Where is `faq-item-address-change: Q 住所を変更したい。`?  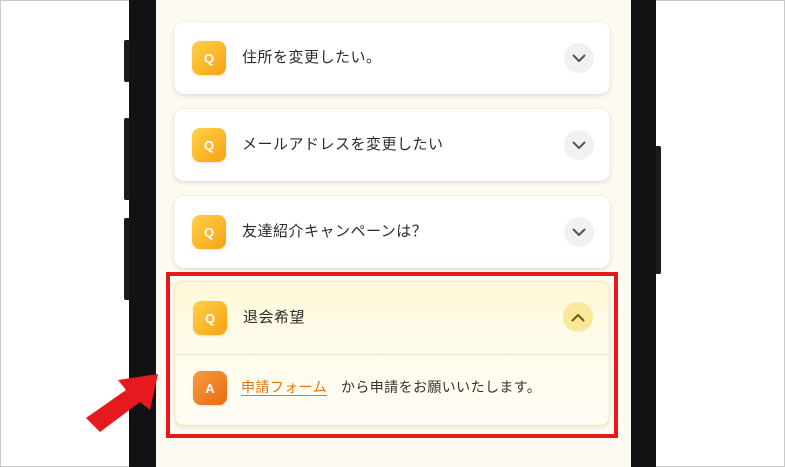
faq-item-address-change: Q 住所を変更したい。 is located at coordinates (392, 58).